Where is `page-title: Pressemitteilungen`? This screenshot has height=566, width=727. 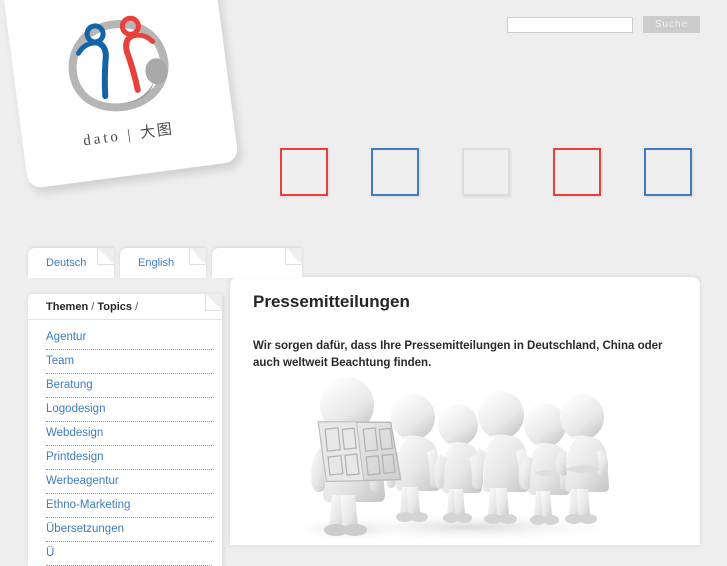 page-title: Pressemitteilungen is located at coordinates (331, 301).